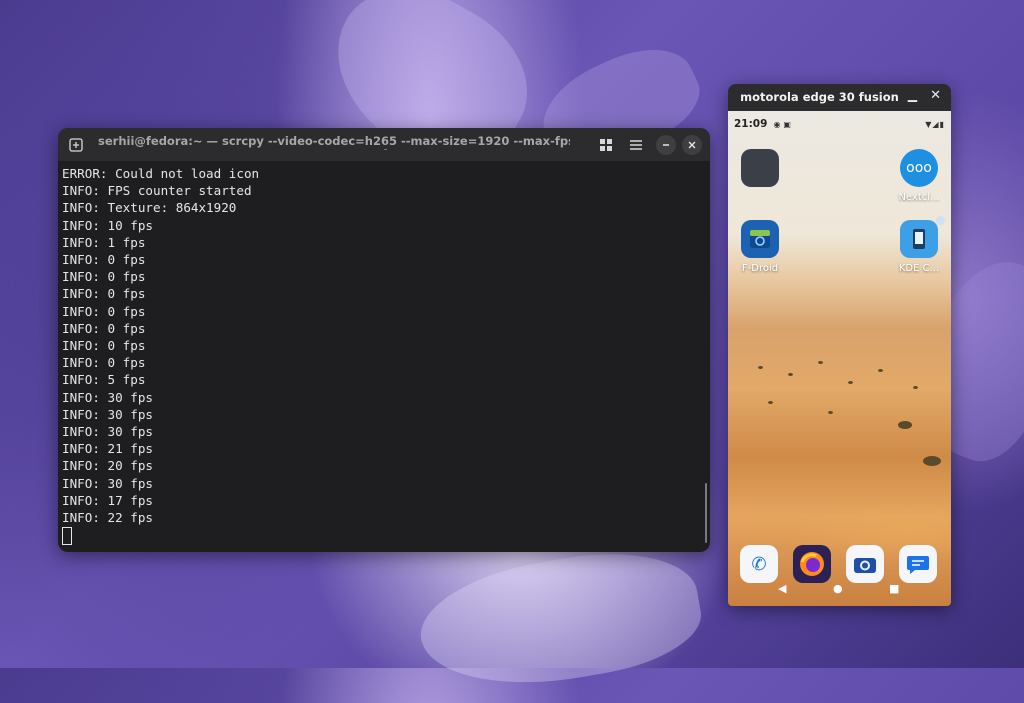  Describe the element at coordinates (760, 239) in the screenshot. I see `fdroid-icon` at that location.